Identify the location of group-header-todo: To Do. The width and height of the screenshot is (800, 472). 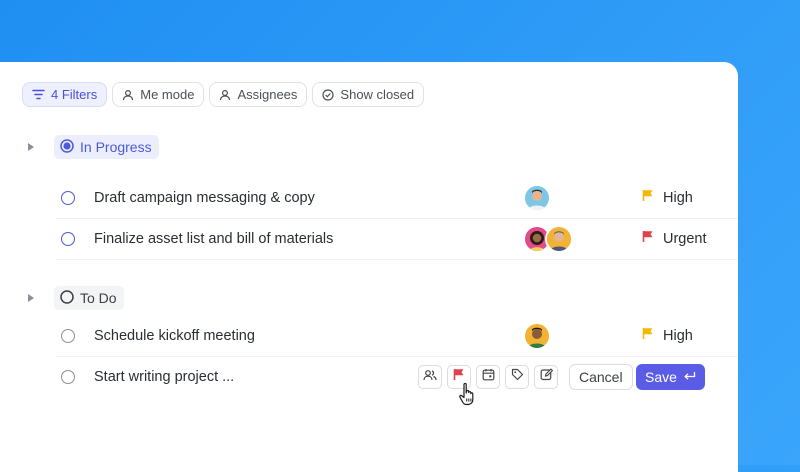
(76, 298).